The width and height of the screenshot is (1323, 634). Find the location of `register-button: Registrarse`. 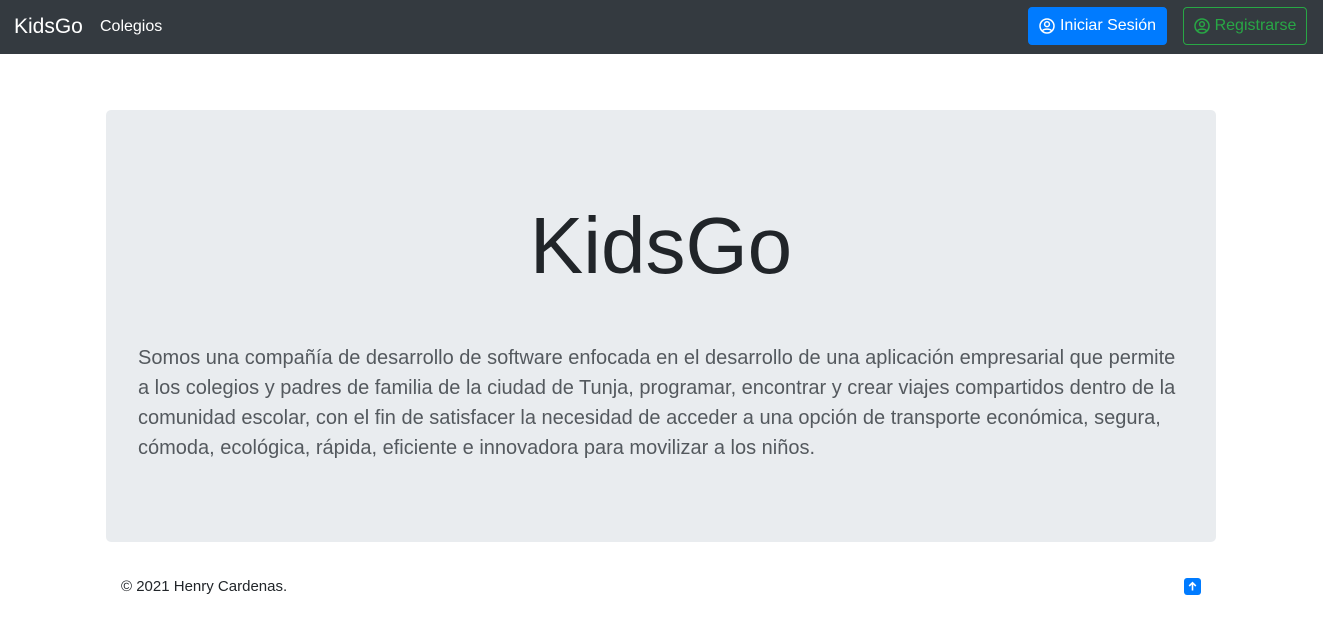

register-button: Registrarse is located at coordinates (1245, 26).